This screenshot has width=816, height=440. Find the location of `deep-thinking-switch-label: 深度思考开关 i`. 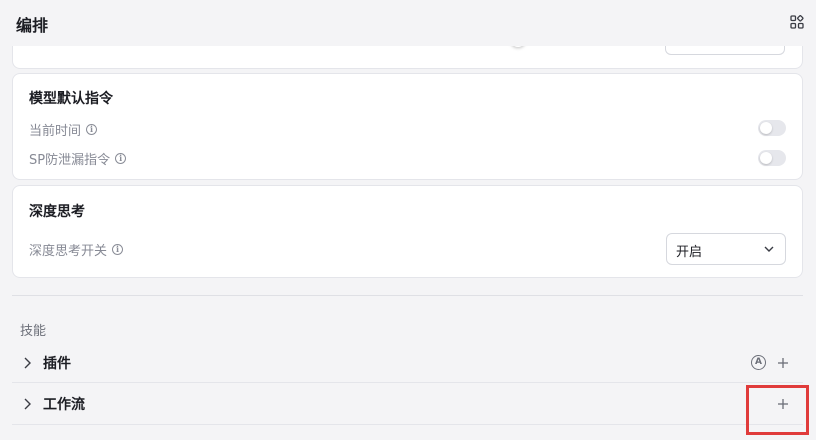

deep-thinking-switch-label: 深度思考开关 i is located at coordinates (76, 249).